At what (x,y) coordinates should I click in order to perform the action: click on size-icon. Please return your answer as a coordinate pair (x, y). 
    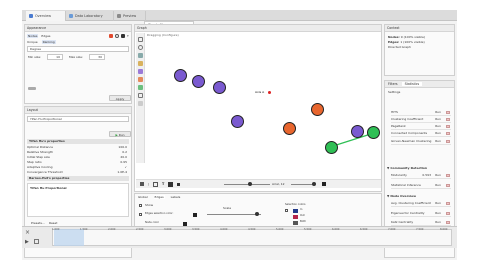
    Looking at the image, I should click on (117, 36).